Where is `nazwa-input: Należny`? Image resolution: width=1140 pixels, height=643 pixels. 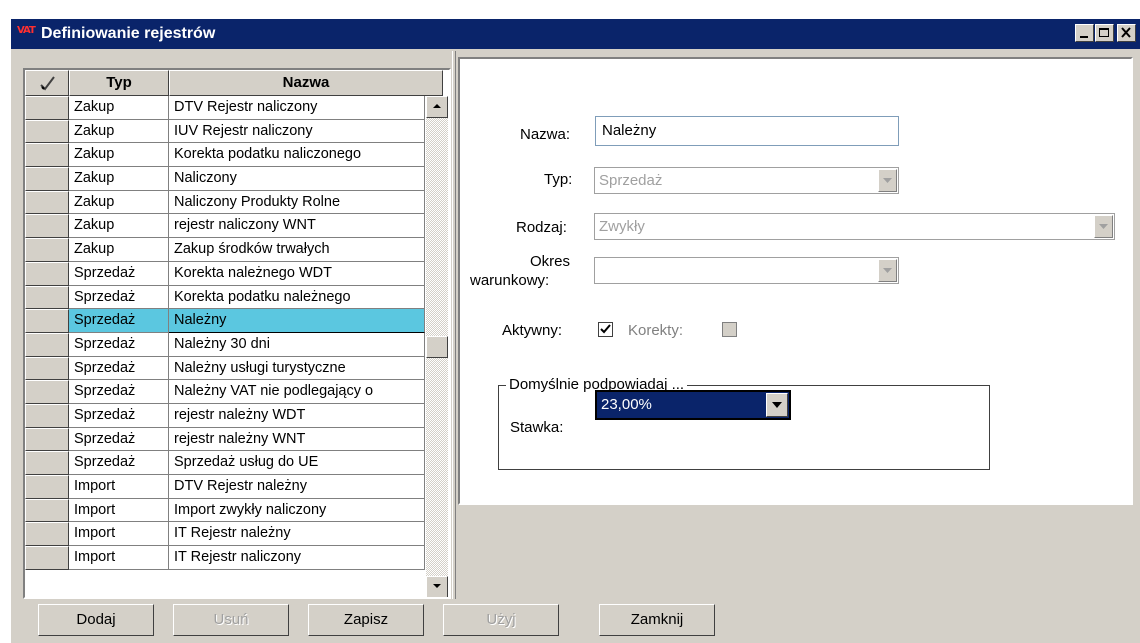 nazwa-input: Należny is located at coordinates (747, 131).